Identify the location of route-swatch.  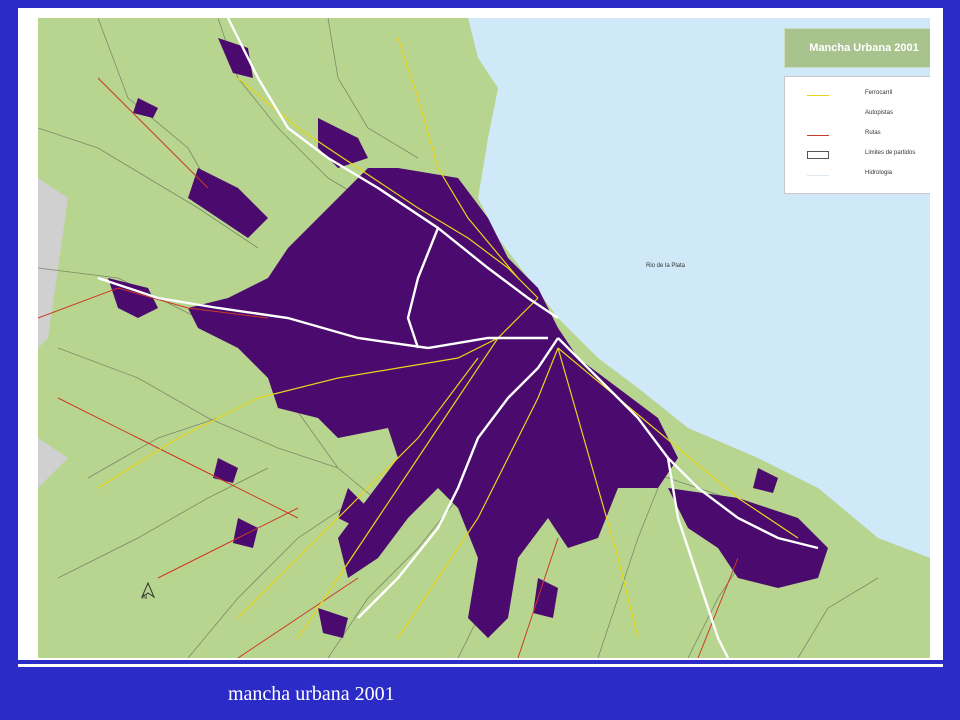
(818, 135).